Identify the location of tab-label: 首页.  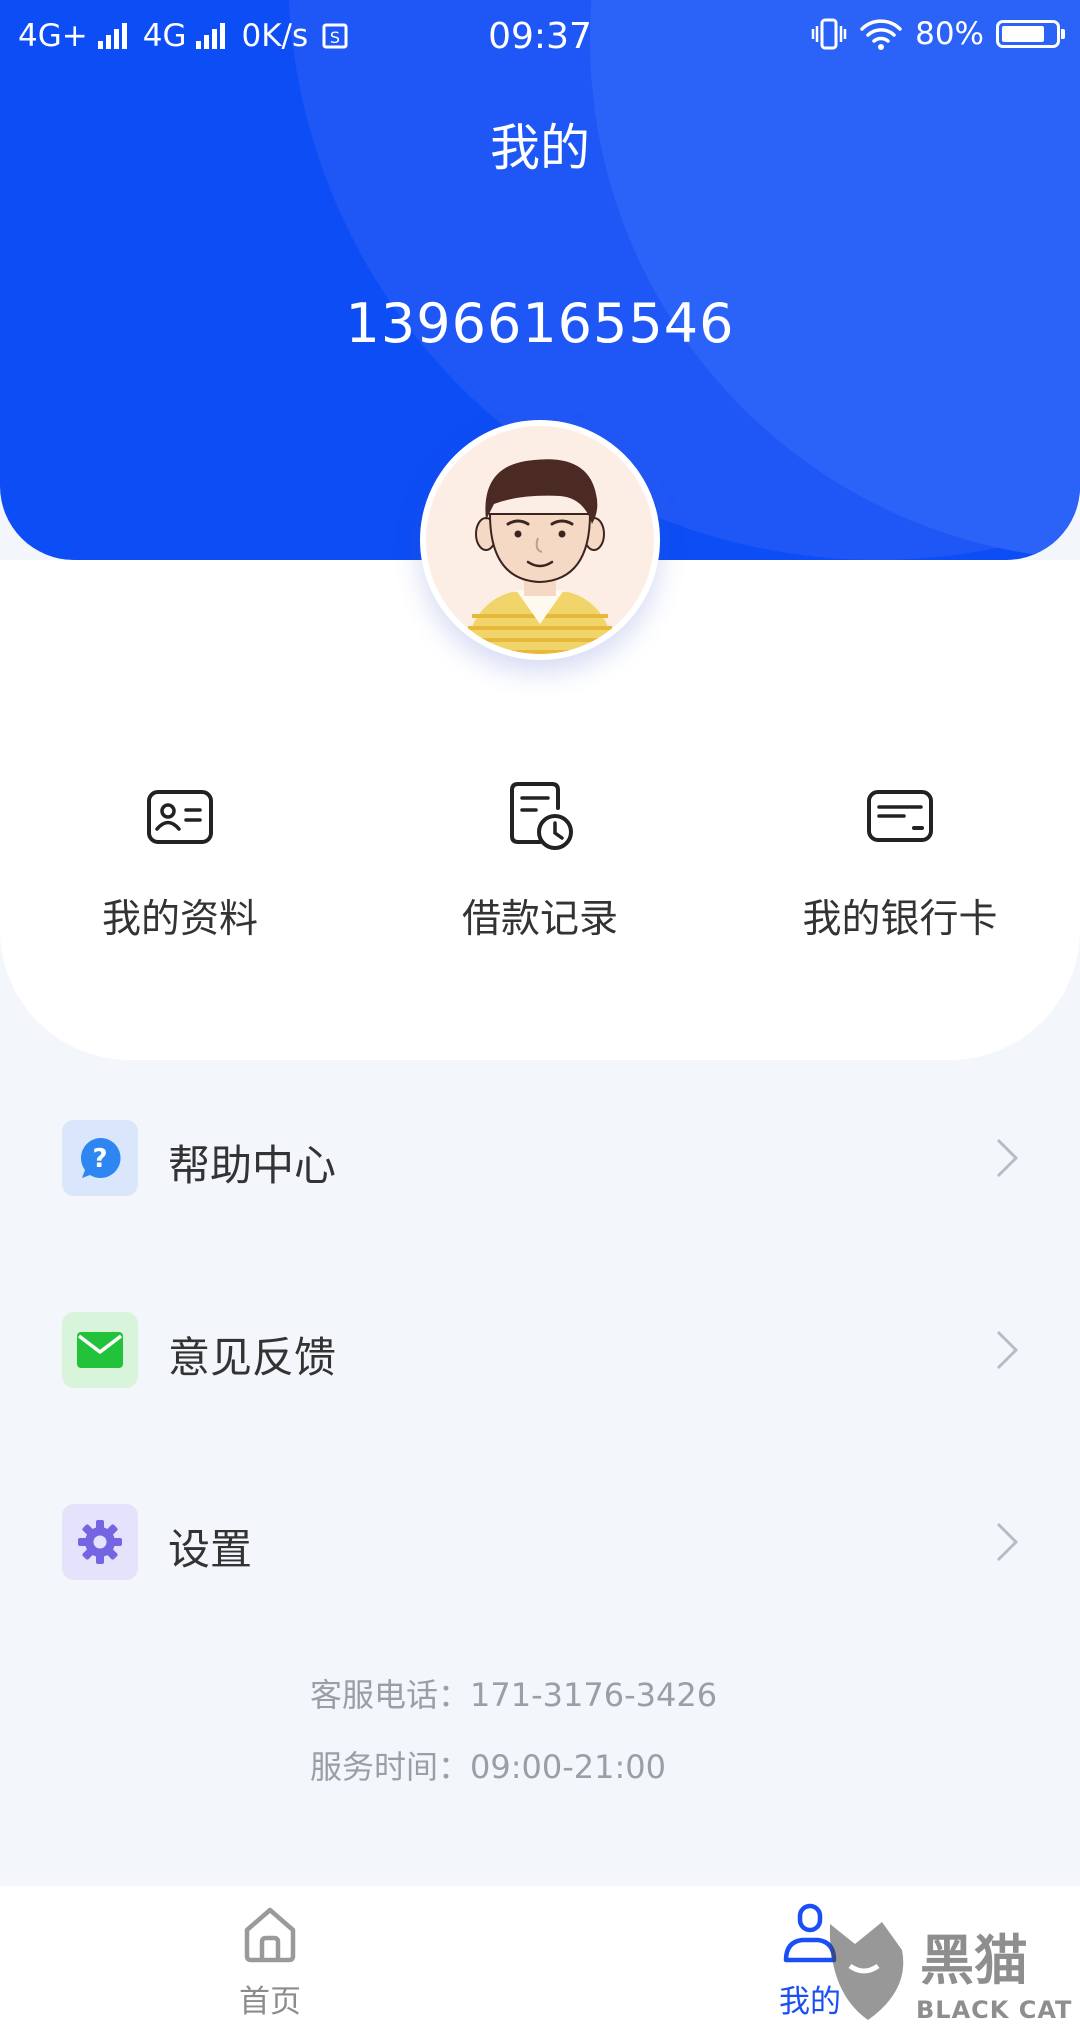
(270, 2002).